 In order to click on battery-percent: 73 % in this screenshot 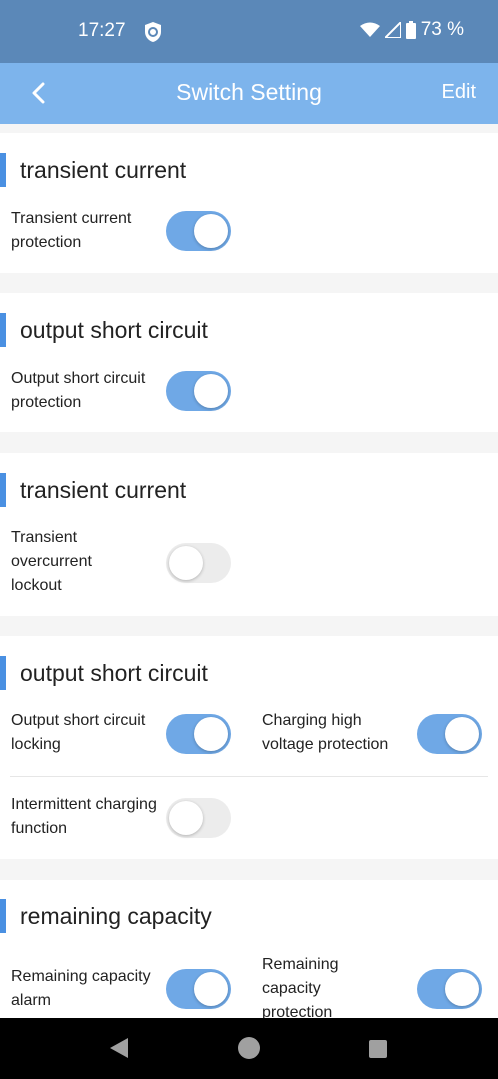, I will do `click(442, 29)`.